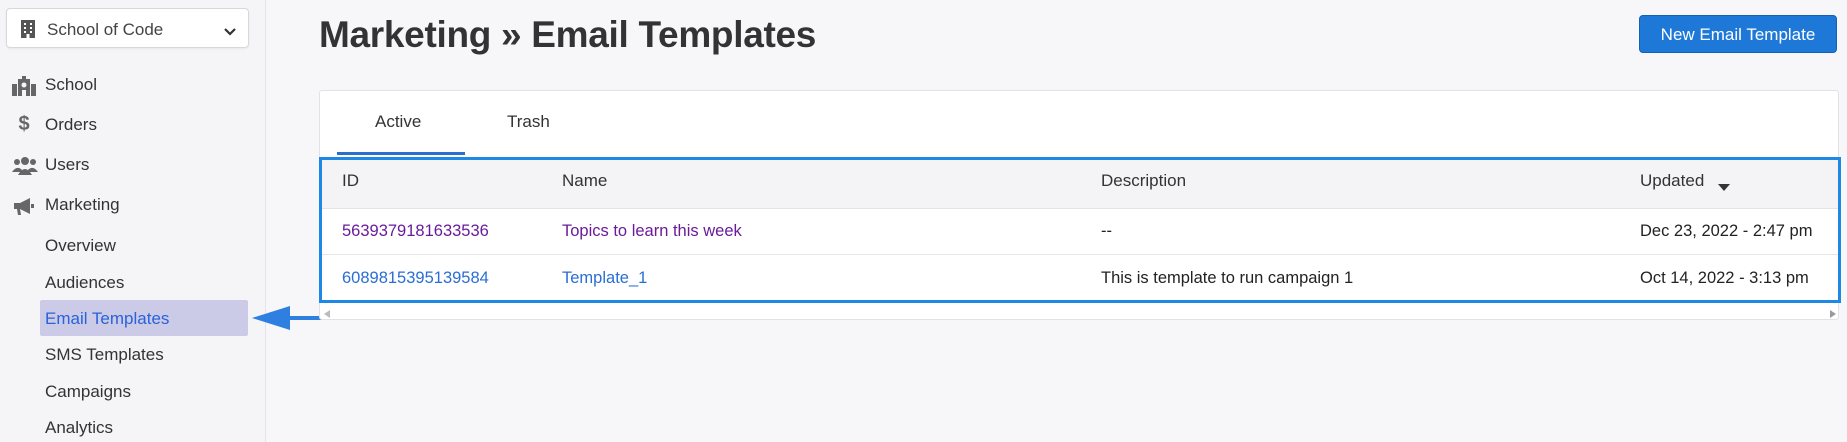  Describe the element at coordinates (104, 355) in the screenshot. I see `sidebar-subitem-sms-templates: SMS Templates` at that location.